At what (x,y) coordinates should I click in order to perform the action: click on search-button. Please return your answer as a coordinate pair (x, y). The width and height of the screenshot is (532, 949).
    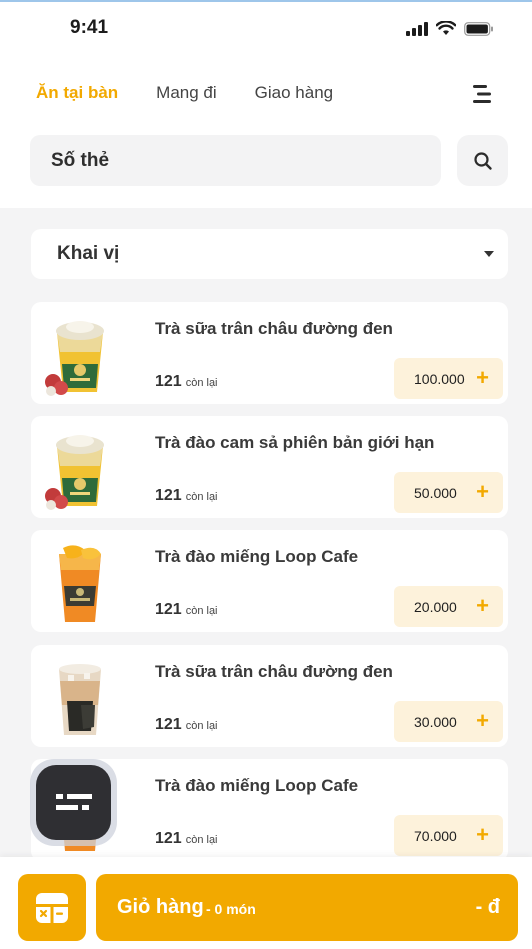
    Looking at the image, I should click on (482, 160).